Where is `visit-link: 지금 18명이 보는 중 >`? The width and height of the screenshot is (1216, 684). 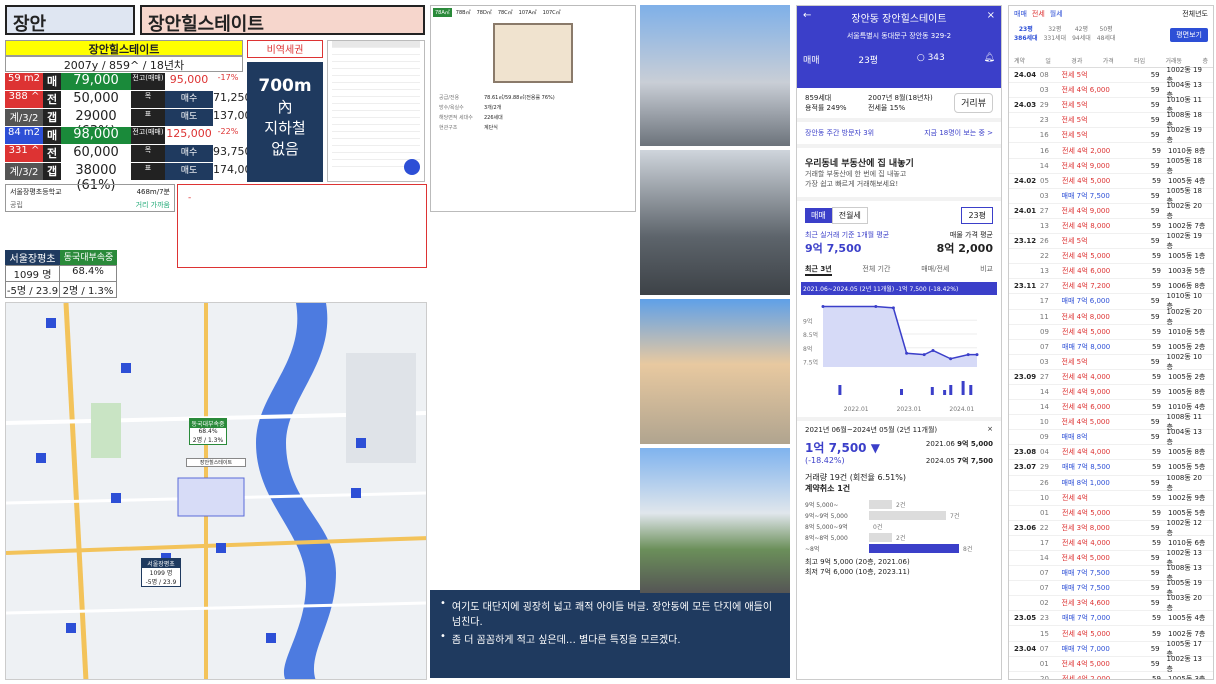
visit-link: 지금 18명이 보는 중 > is located at coordinates (958, 133).